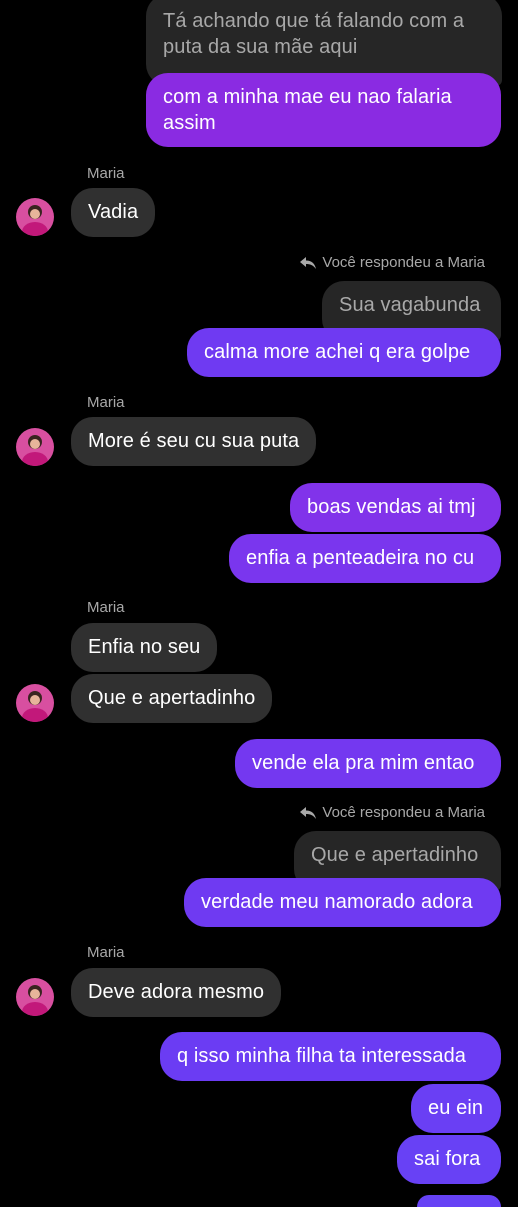 This screenshot has height=1207, width=518. Describe the element at coordinates (176, 992) in the screenshot. I see `received-message: Deve adora mesmo` at that location.